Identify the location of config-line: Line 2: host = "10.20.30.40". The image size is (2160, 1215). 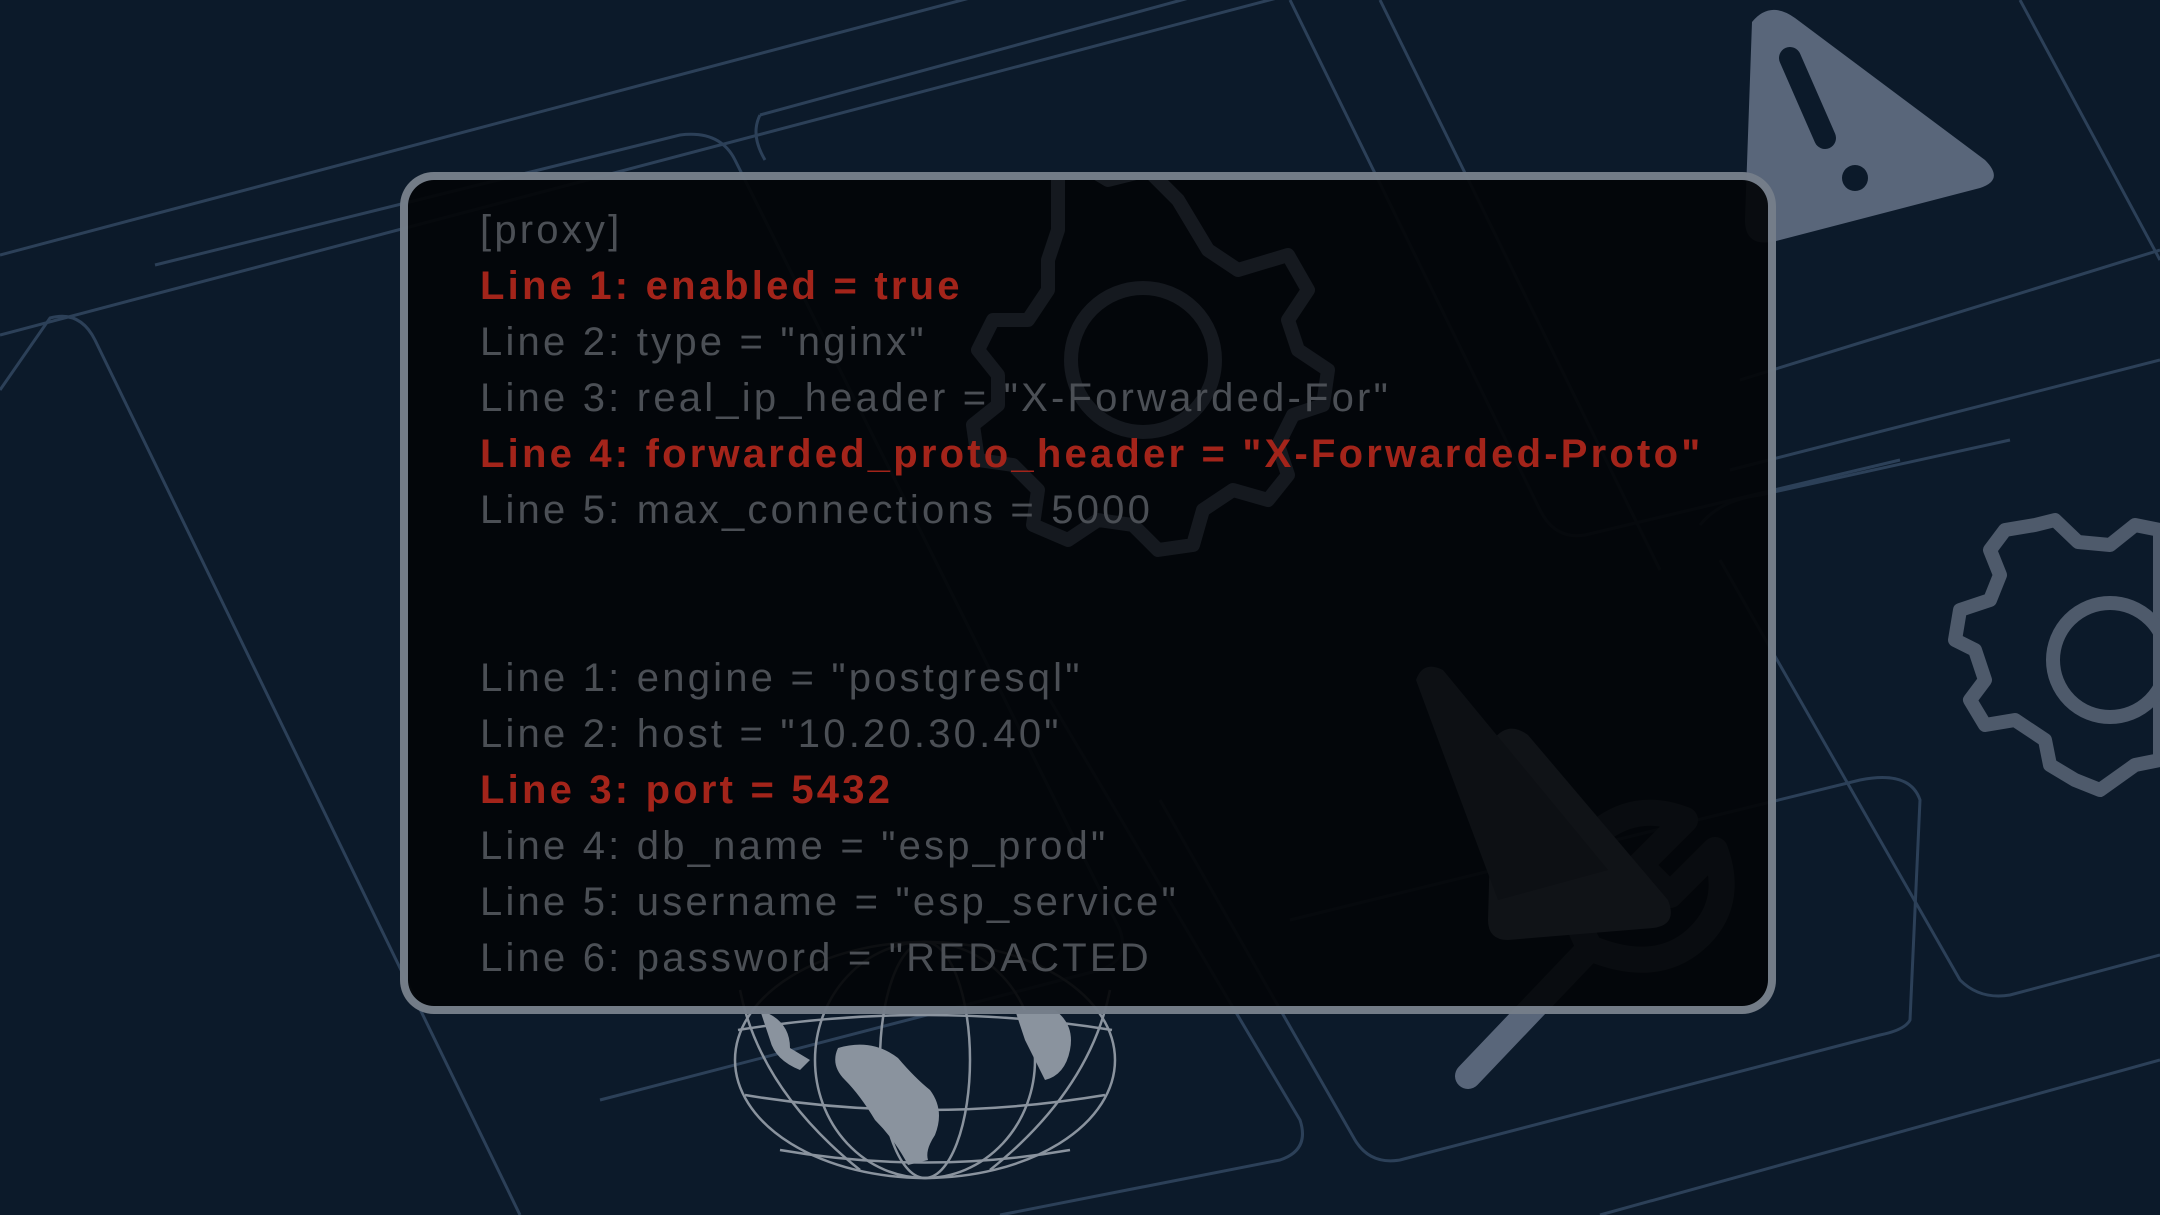
(771, 734).